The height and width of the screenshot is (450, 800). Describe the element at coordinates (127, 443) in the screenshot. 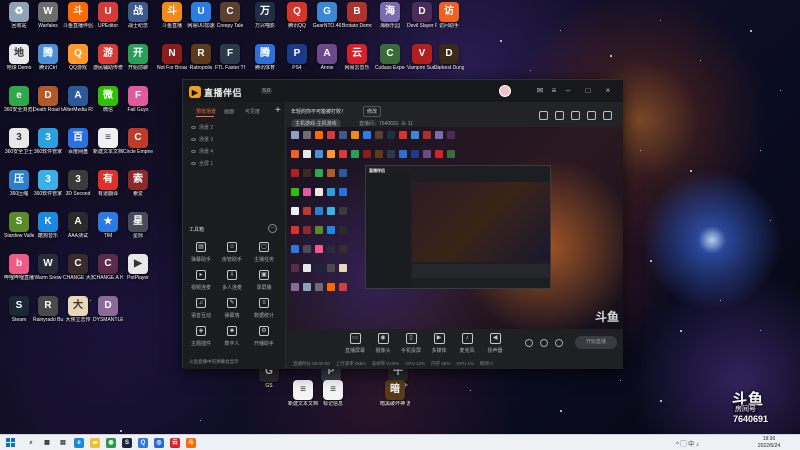

I see `taskbar-app-icon: S` at that location.